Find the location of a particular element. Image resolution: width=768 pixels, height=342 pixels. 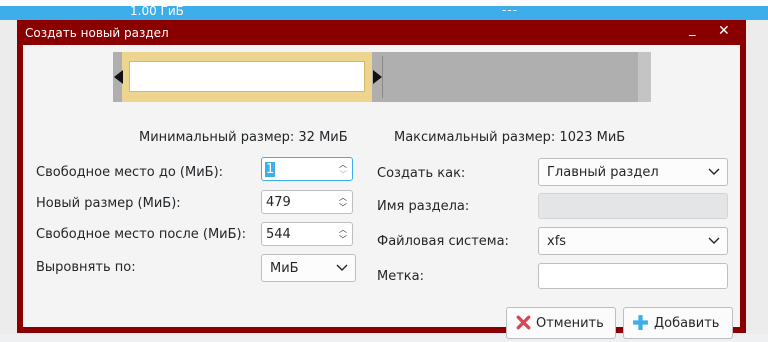

free-after-label: Свободное место после (МиБ): is located at coordinates (141, 234).